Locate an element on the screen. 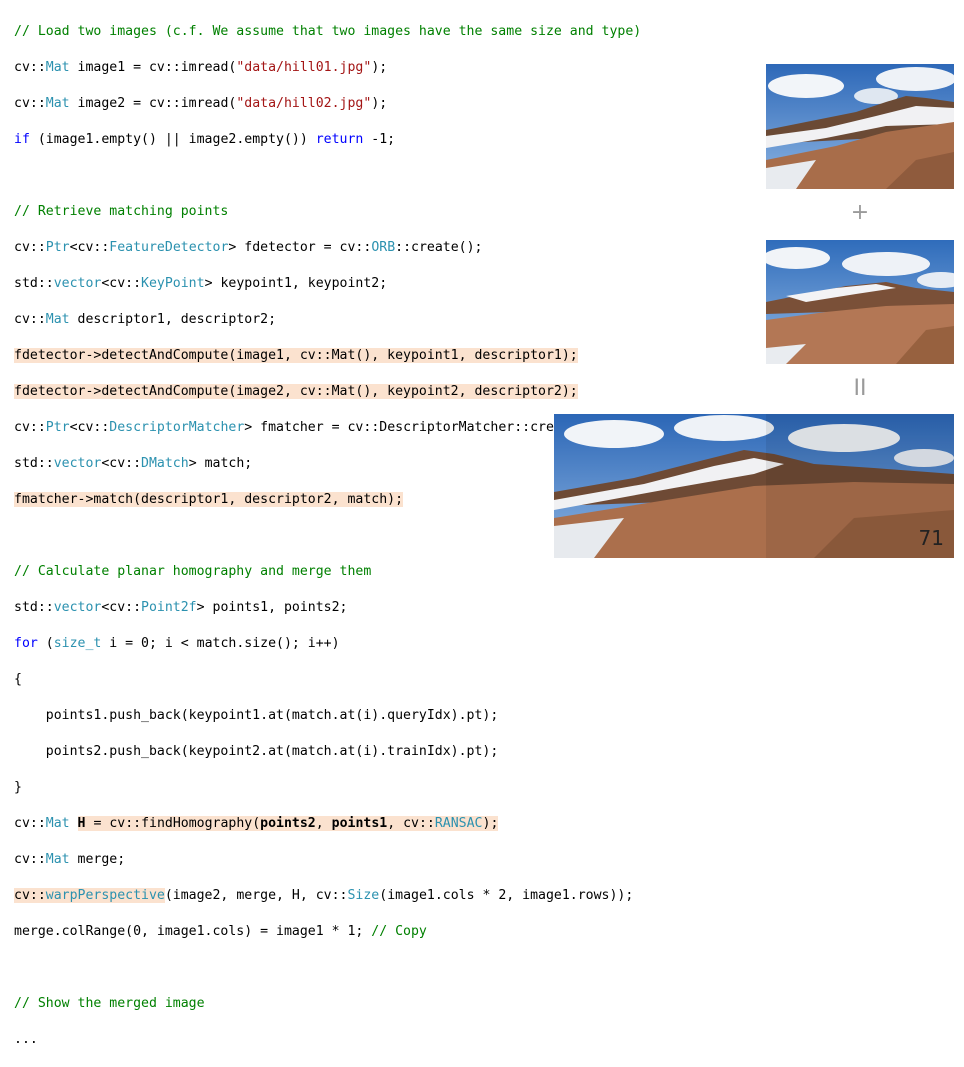 This screenshot has width=964, height=1067. hill02-image is located at coordinates (860, 302).